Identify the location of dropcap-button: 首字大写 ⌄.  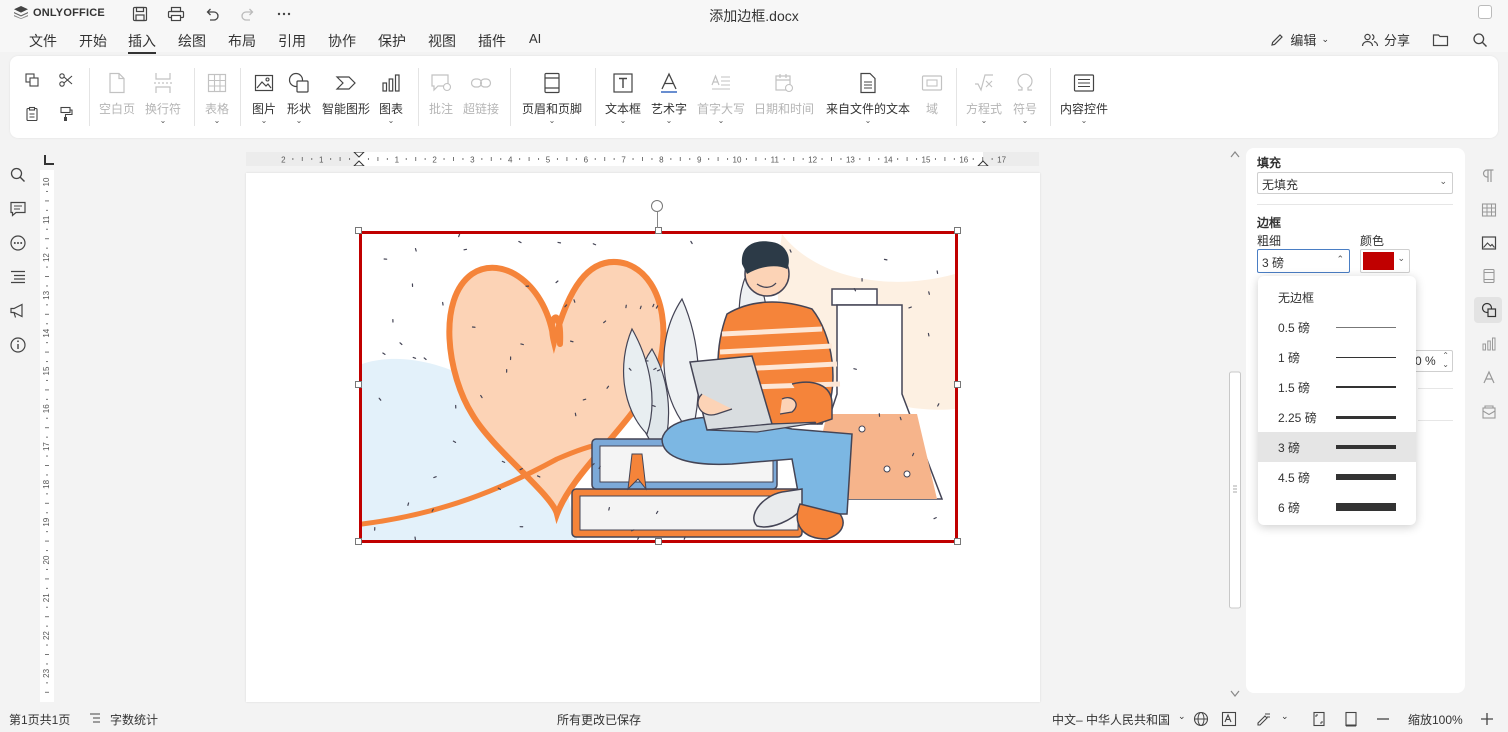
(721, 96).